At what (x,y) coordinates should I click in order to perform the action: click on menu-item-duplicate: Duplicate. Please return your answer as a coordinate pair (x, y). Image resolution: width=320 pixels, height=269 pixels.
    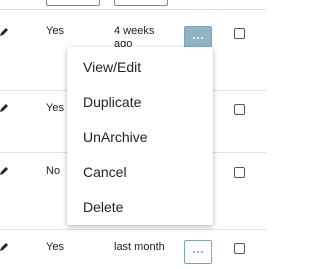
    Looking at the image, I should click on (112, 102).